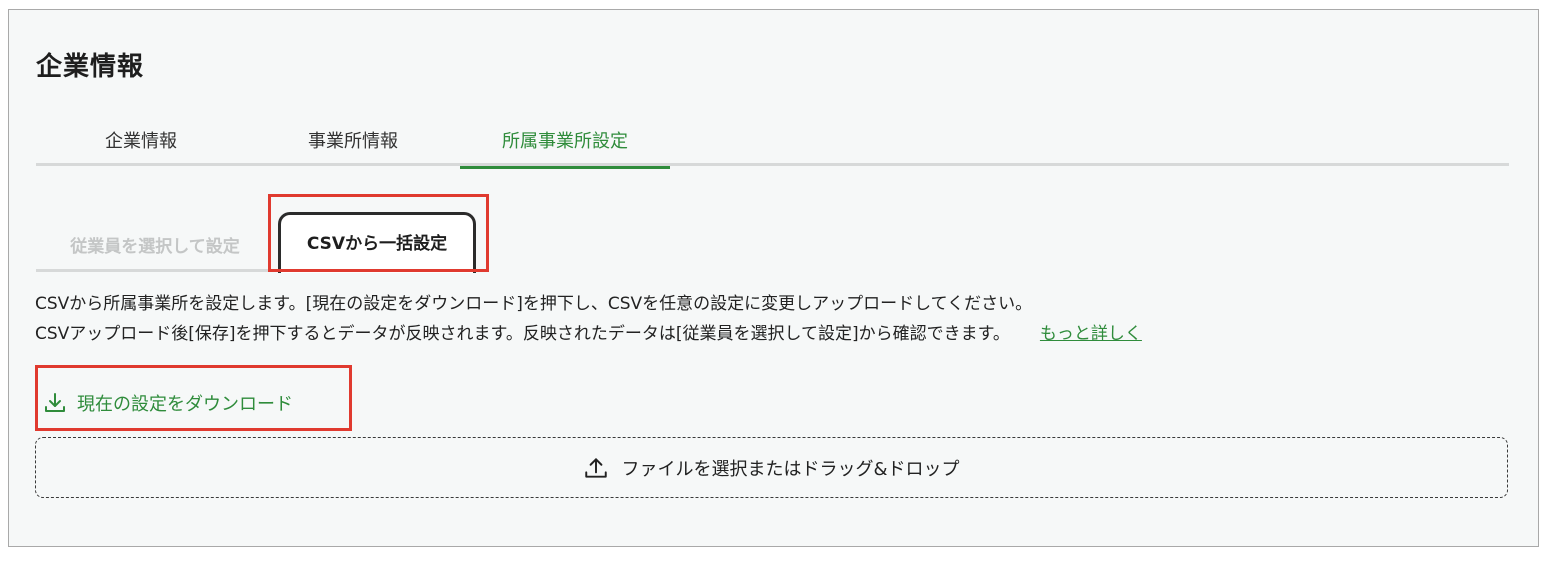  I want to click on sub-tab-bar: 従業員を選択して設定 CSVから一括設定, so click(261, 241).